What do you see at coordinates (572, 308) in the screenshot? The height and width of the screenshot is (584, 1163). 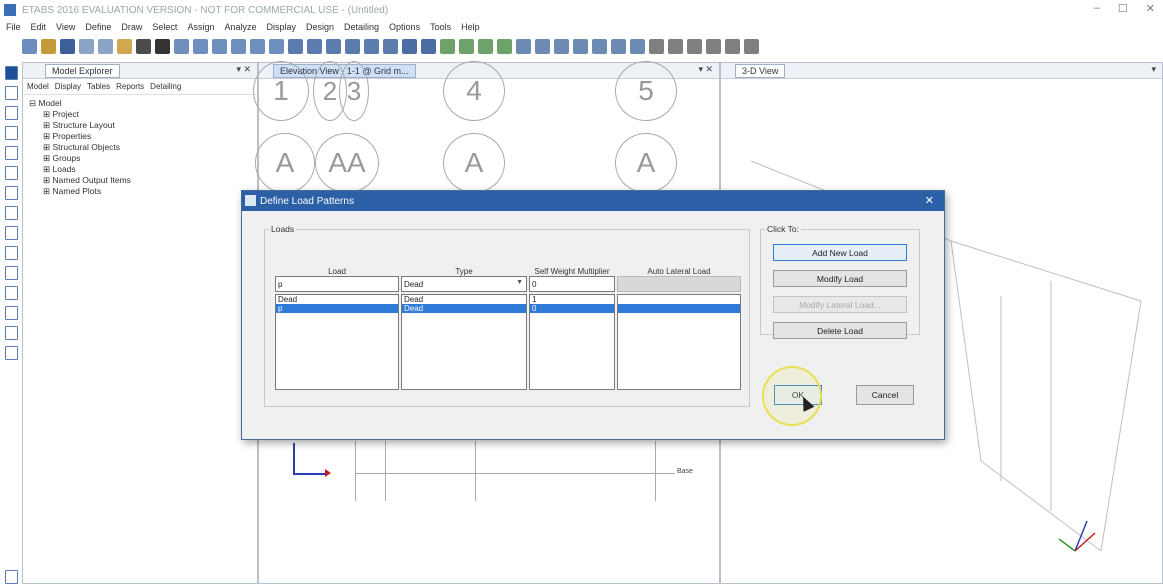 I see `load-row-p-self-weight: 0` at bounding box center [572, 308].